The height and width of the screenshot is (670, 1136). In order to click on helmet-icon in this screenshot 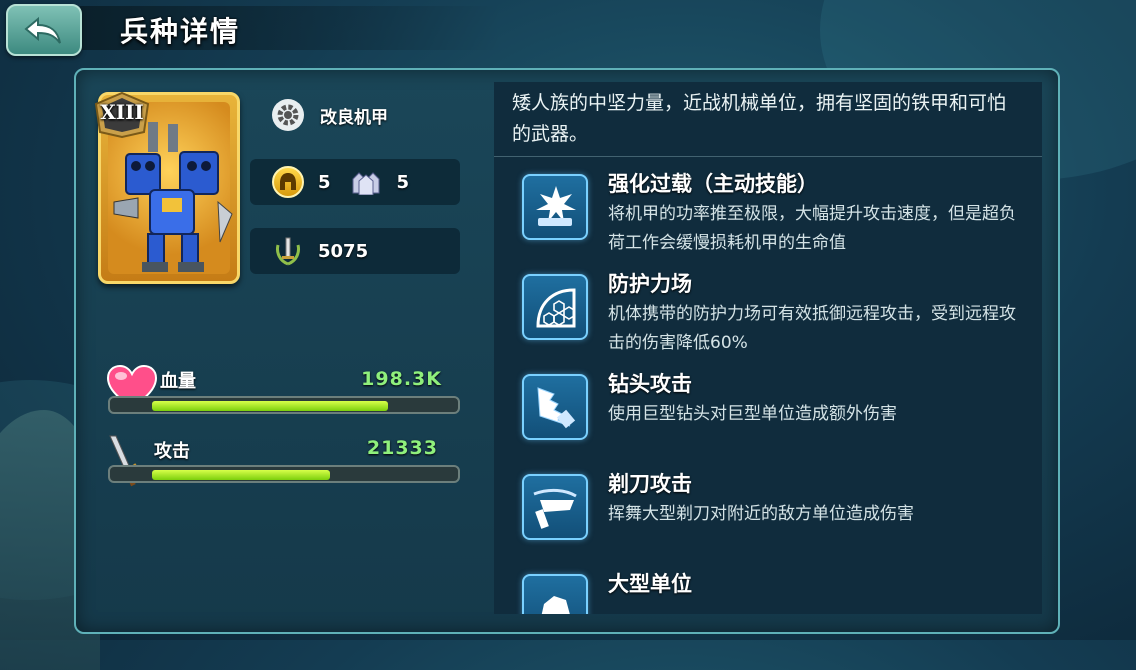, I will do `click(288, 182)`.